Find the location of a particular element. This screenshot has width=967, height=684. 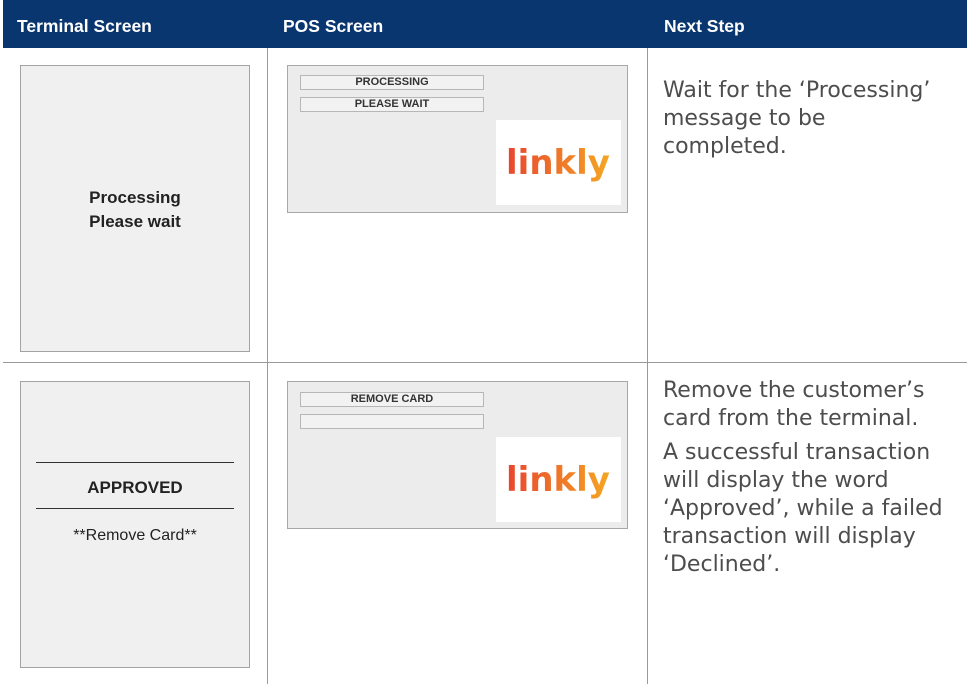

terminal-line-processing: Processing is located at coordinates (135, 197).